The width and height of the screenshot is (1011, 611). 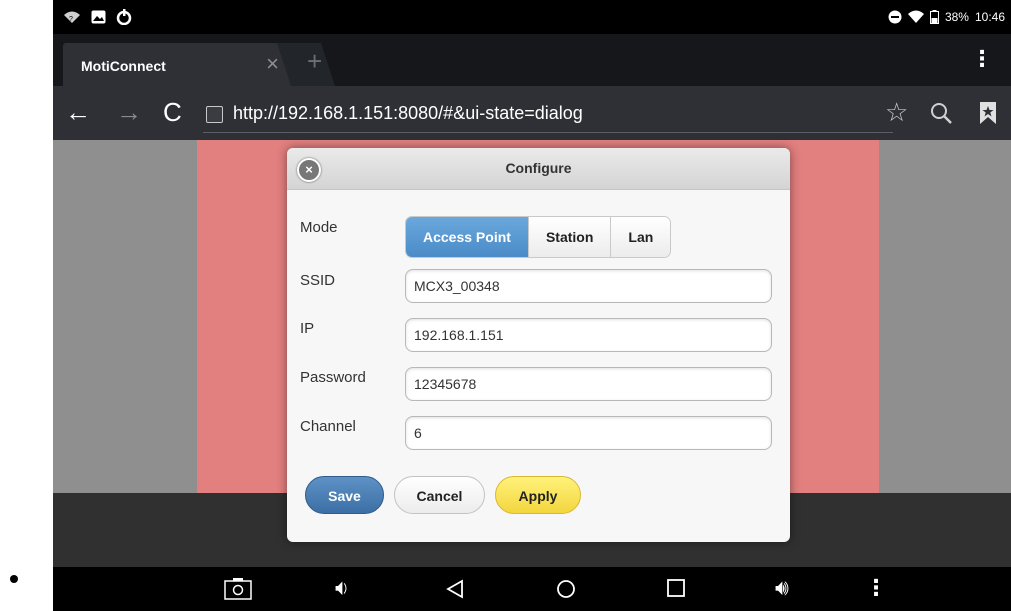 What do you see at coordinates (307, 328) in the screenshot?
I see `ip-label: IP` at bounding box center [307, 328].